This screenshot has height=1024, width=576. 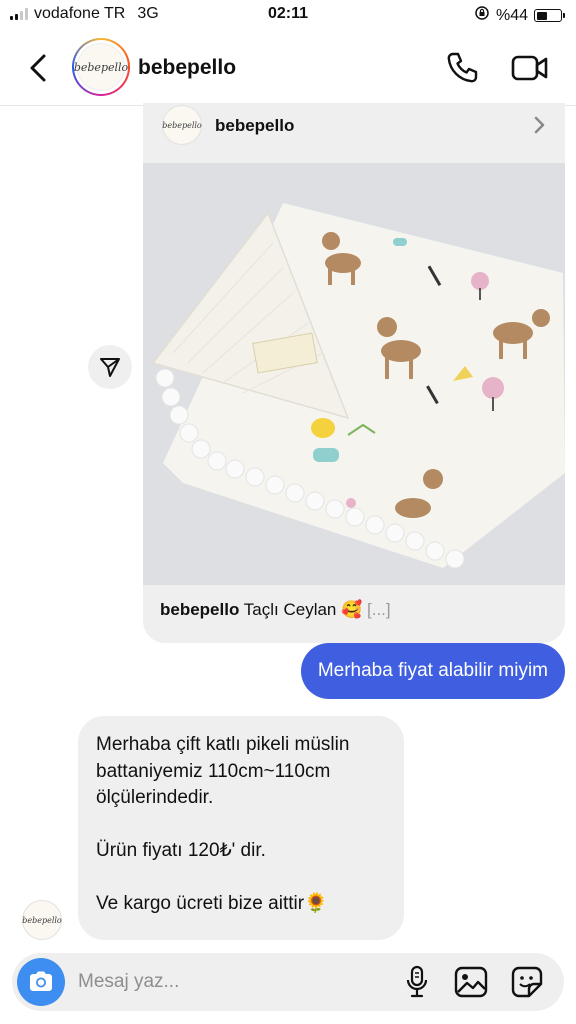 I want to click on chevron-right-icon, so click(x=539, y=125).